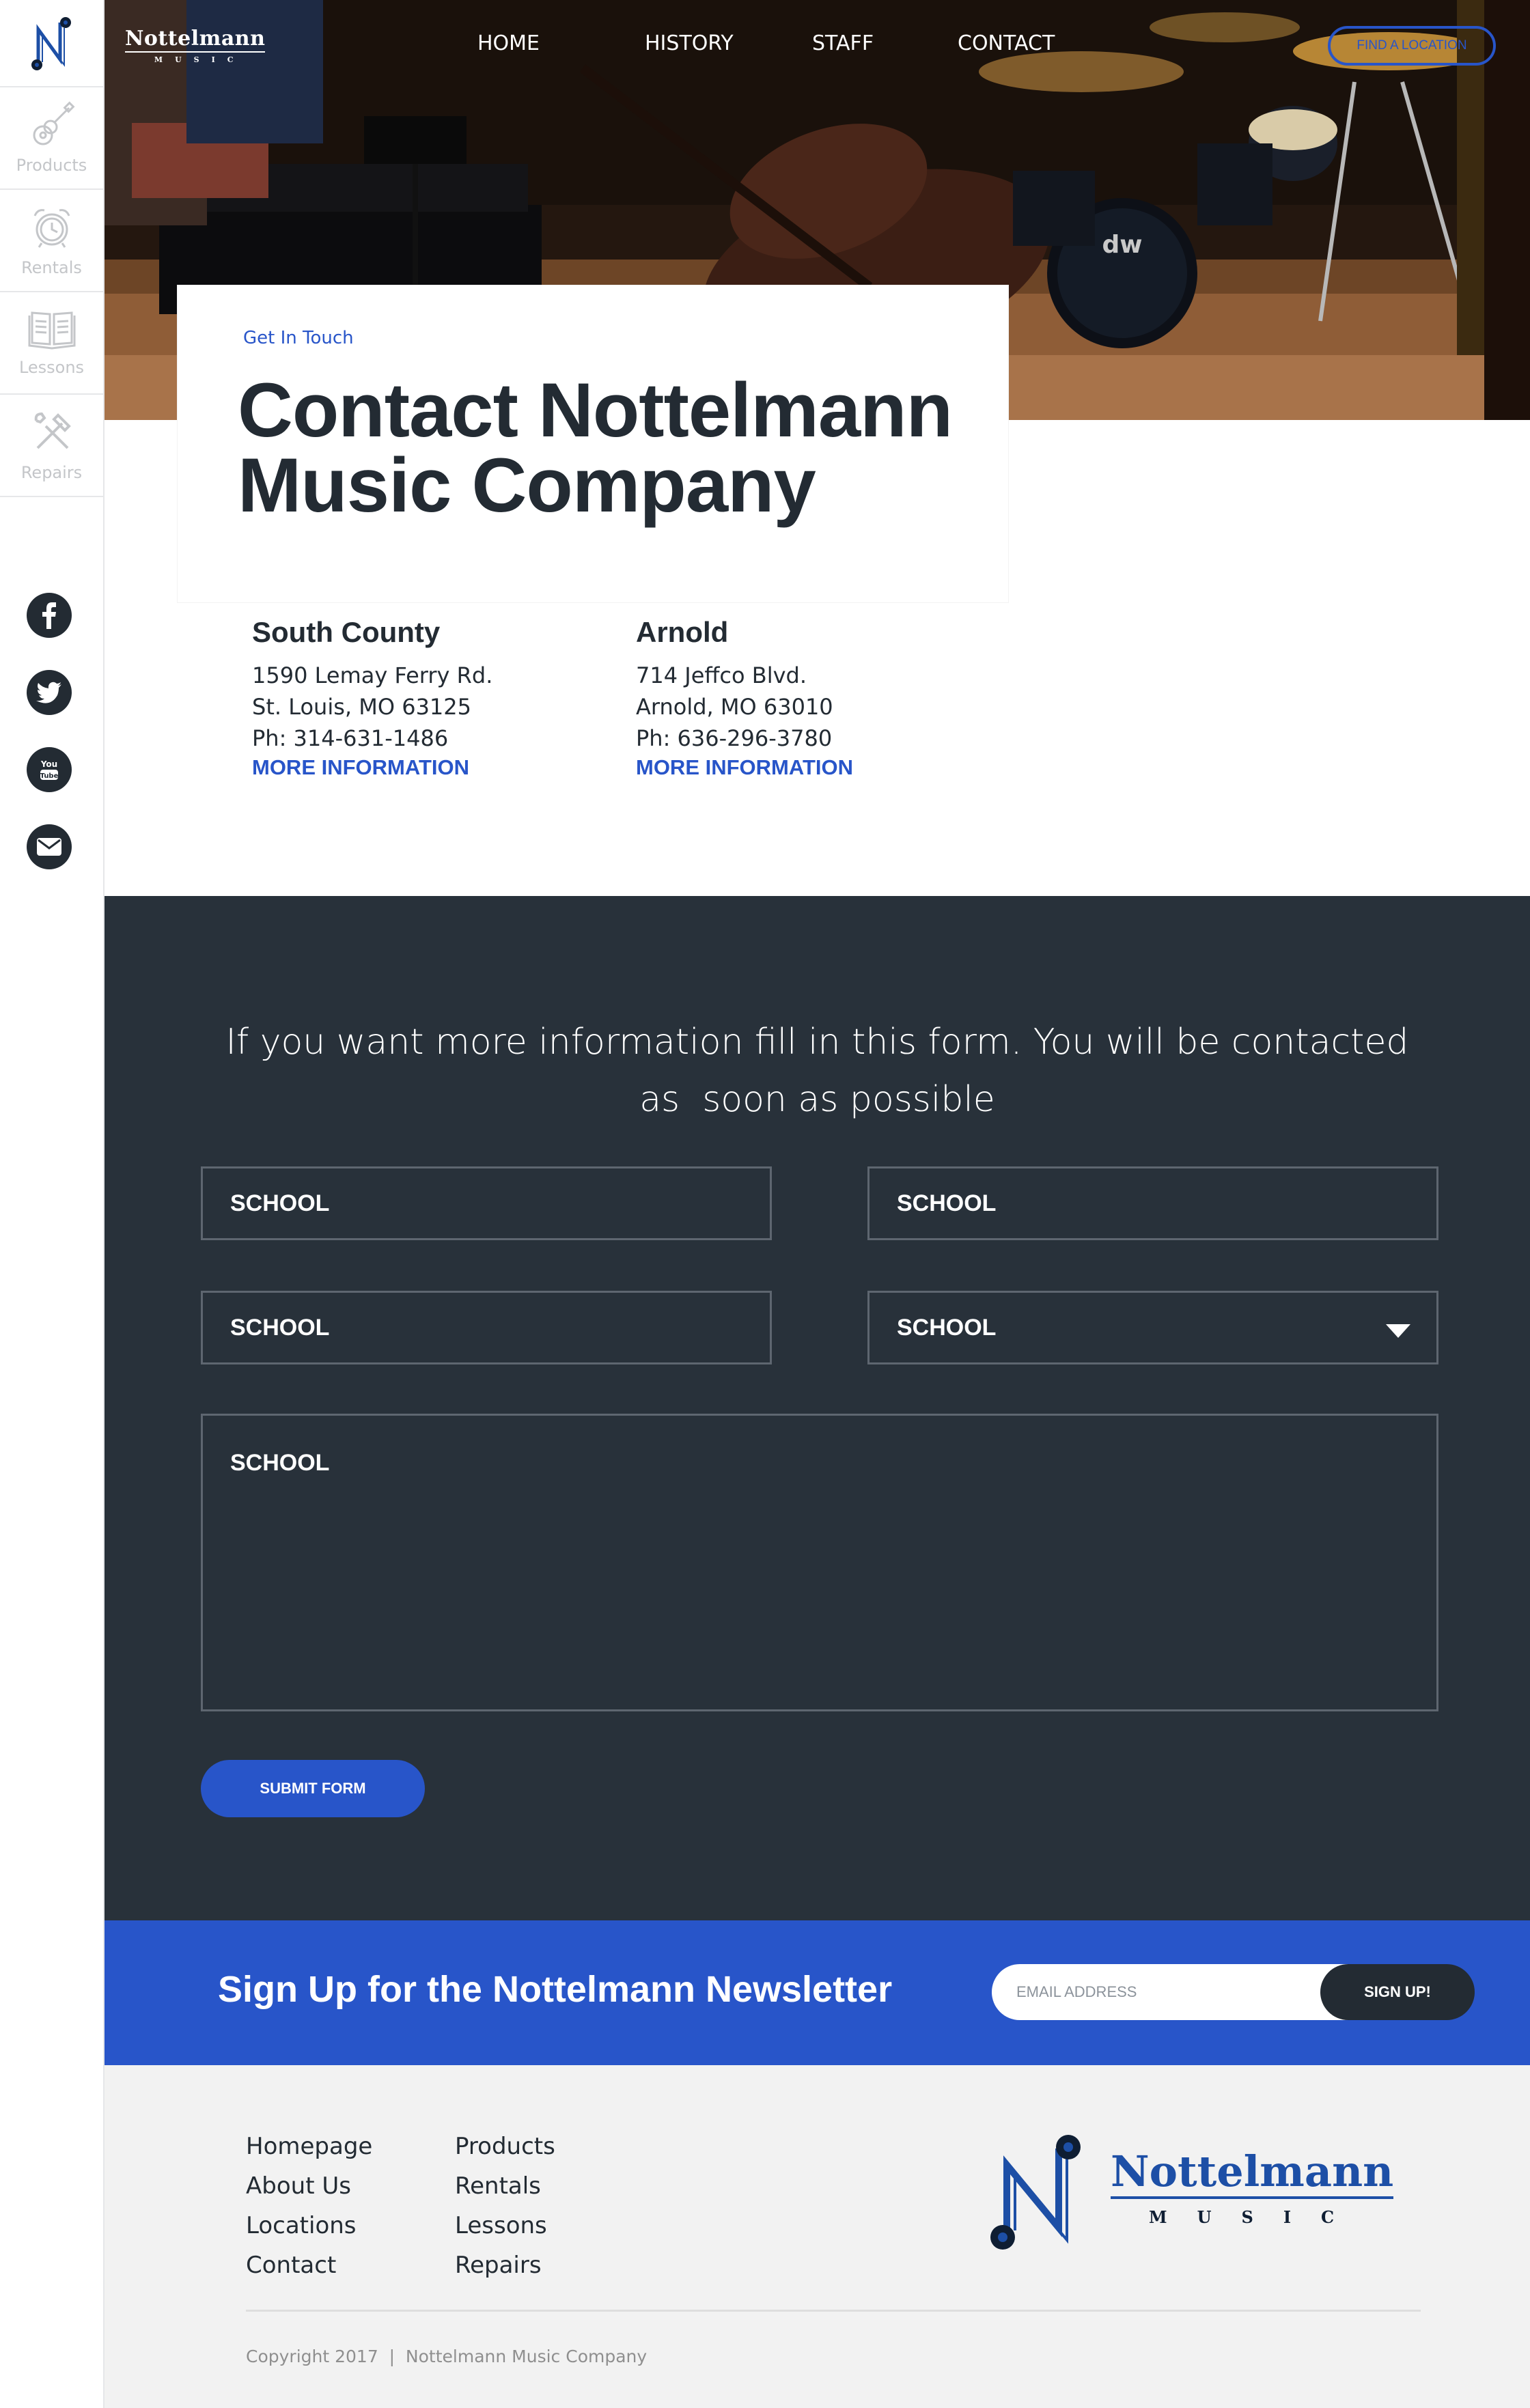 Image resolution: width=1530 pixels, height=2408 pixels. What do you see at coordinates (51, 367) in the screenshot?
I see `sidebar-item-label: Lessons` at bounding box center [51, 367].